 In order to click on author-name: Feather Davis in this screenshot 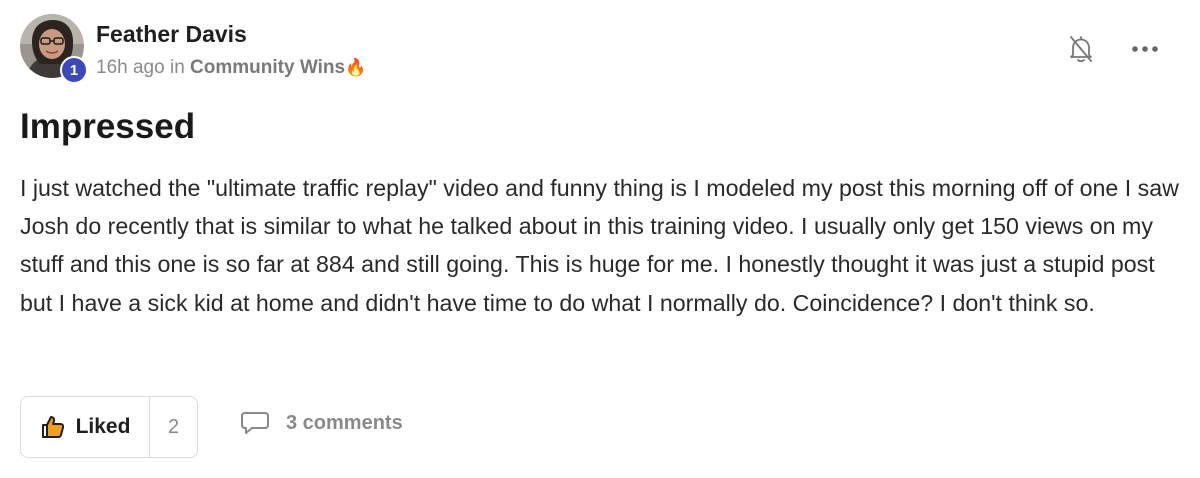, I will do `click(171, 34)`.